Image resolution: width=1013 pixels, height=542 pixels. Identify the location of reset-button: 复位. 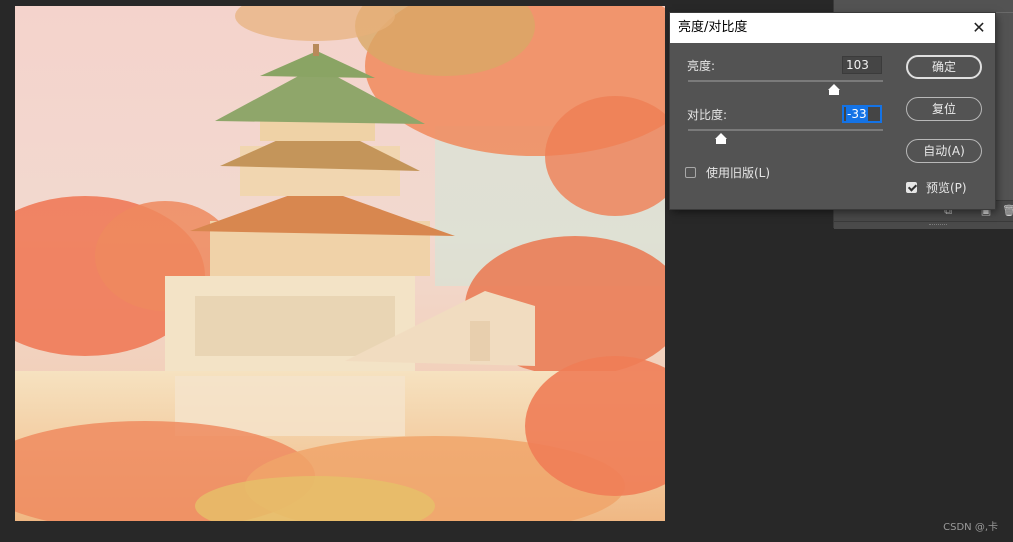
(944, 109).